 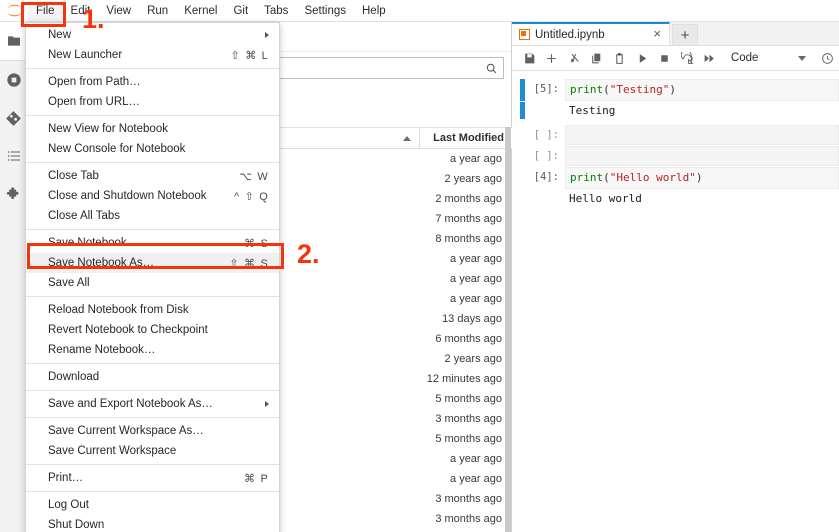 I want to click on menubar-item-help: Help, so click(x=374, y=11).